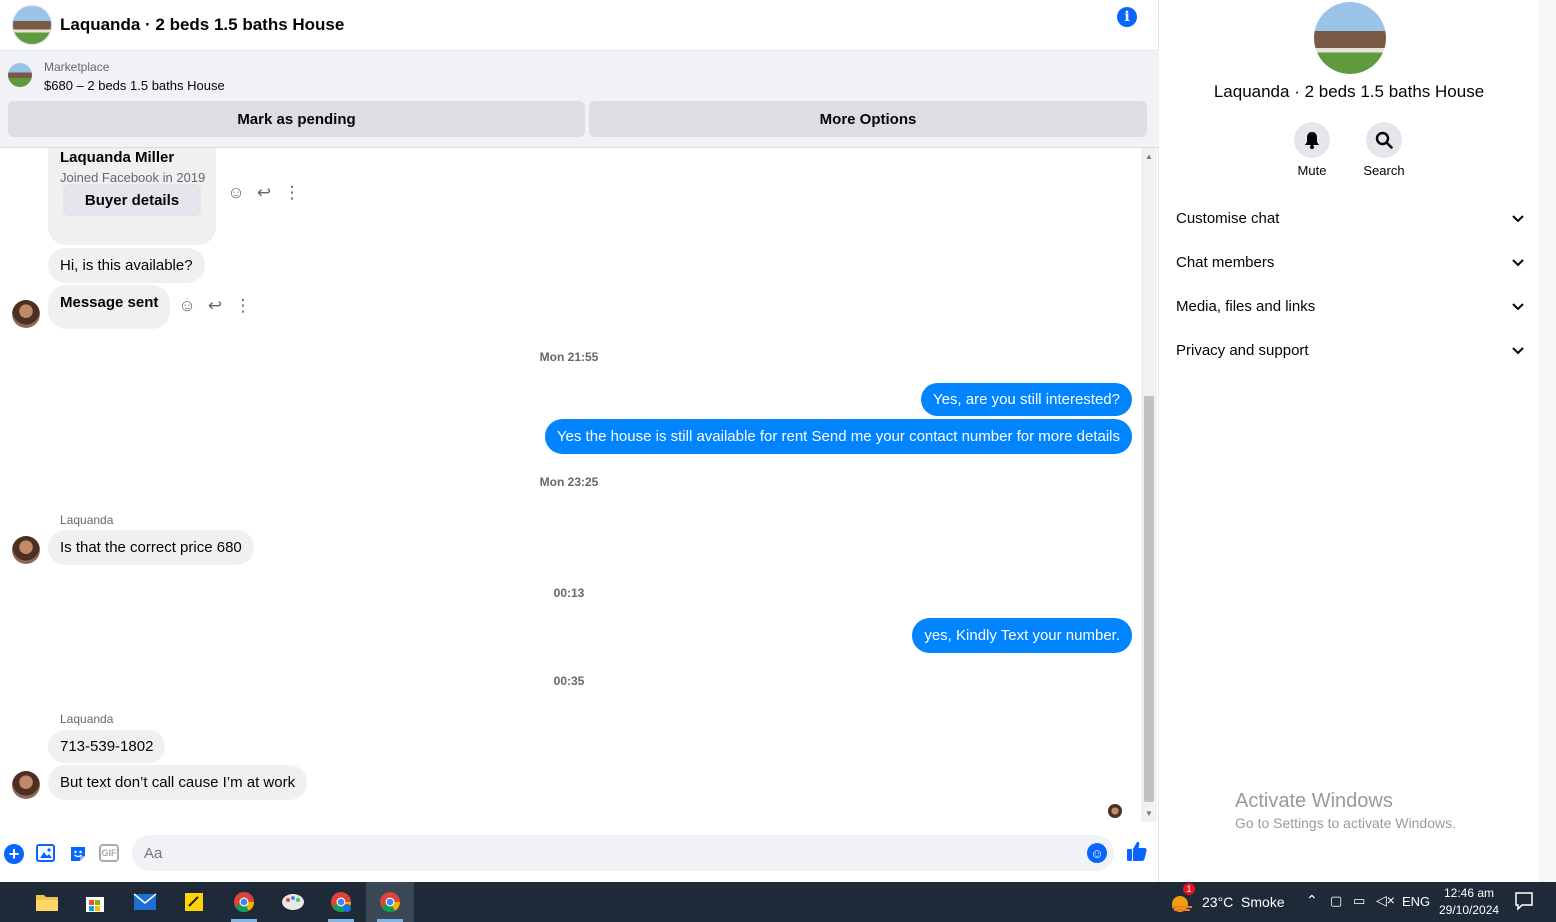 The width and height of the screenshot is (1556, 922). I want to click on paint-icon, so click(293, 902).